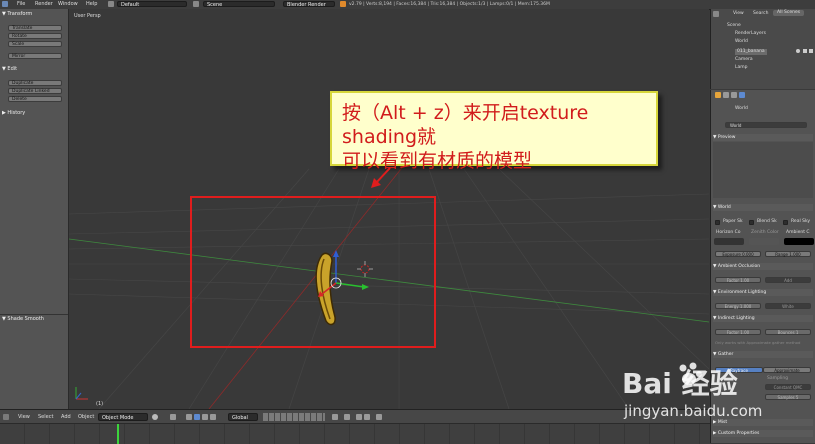 This screenshot has height=444, width=815. What do you see at coordinates (34, 319) in the screenshot?
I see `shade-smooth-header: ▼ Shade Smooth` at bounding box center [34, 319].